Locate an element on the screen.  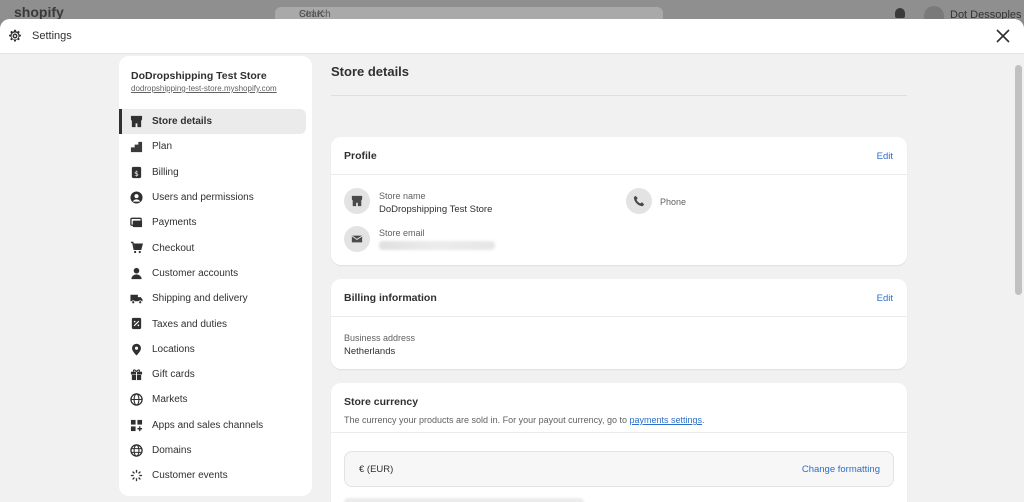
user-icon is located at coordinates (136, 197).